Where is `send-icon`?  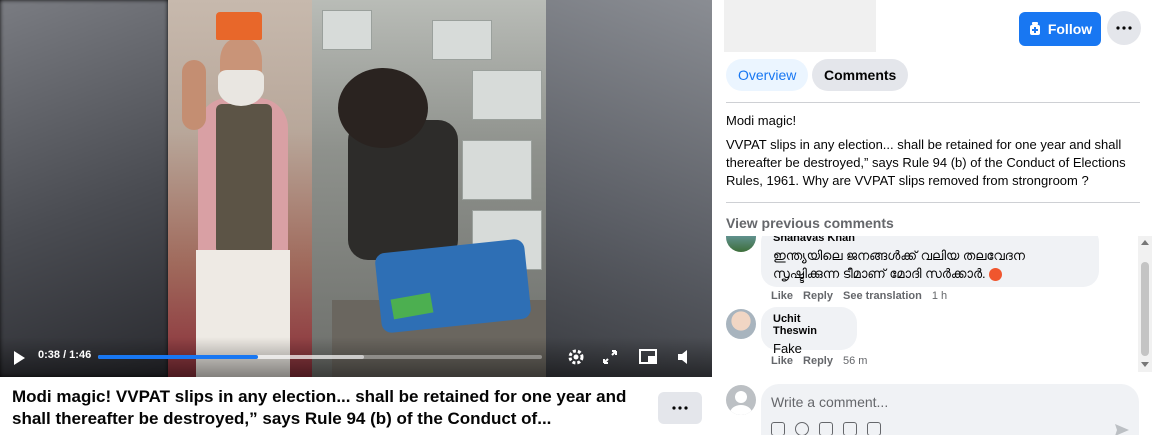
send-icon is located at coordinates (1122, 429).